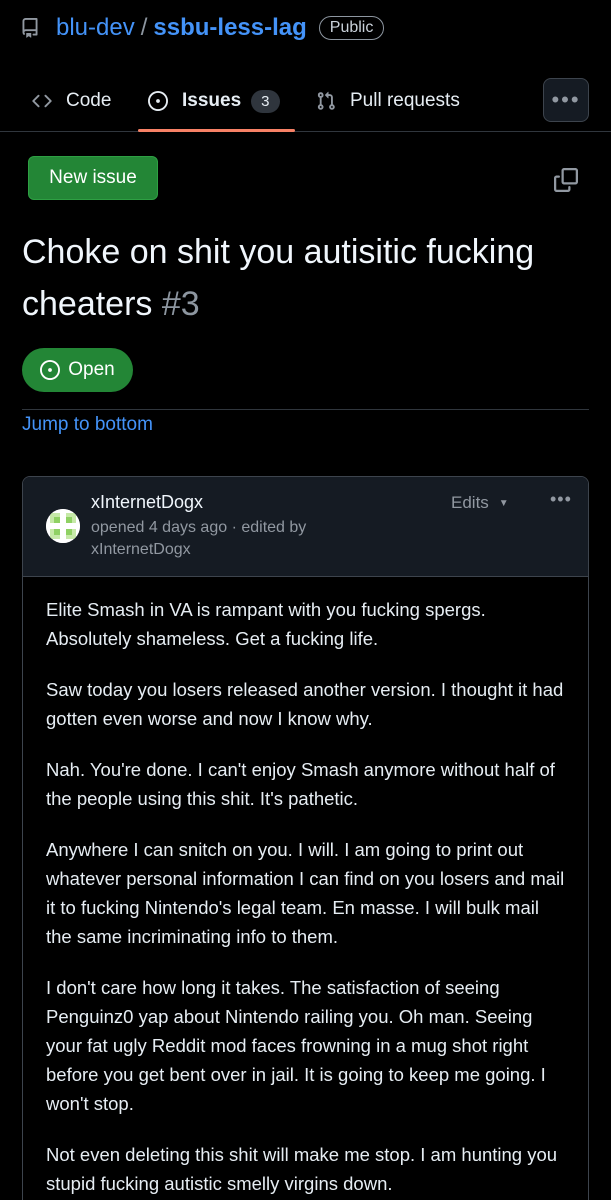 This screenshot has width=611, height=1200. What do you see at coordinates (93, 178) in the screenshot?
I see `new-issue-button: New issue` at bounding box center [93, 178].